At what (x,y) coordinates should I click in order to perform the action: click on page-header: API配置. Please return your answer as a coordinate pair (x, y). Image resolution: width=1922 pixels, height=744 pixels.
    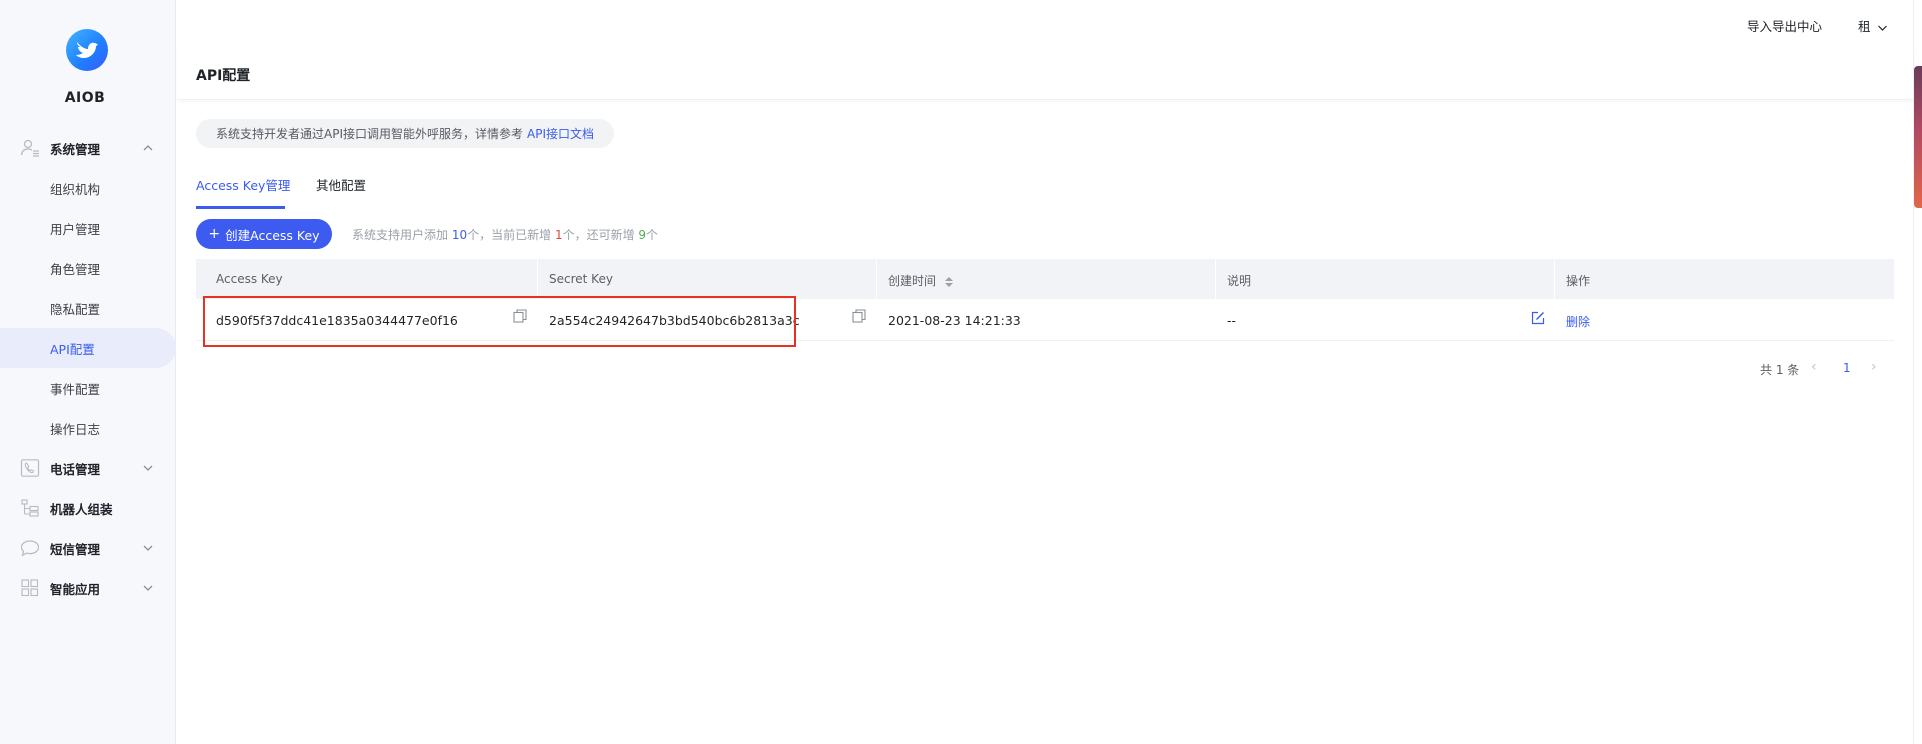
    Looking at the image, I should click on (1045, 74).